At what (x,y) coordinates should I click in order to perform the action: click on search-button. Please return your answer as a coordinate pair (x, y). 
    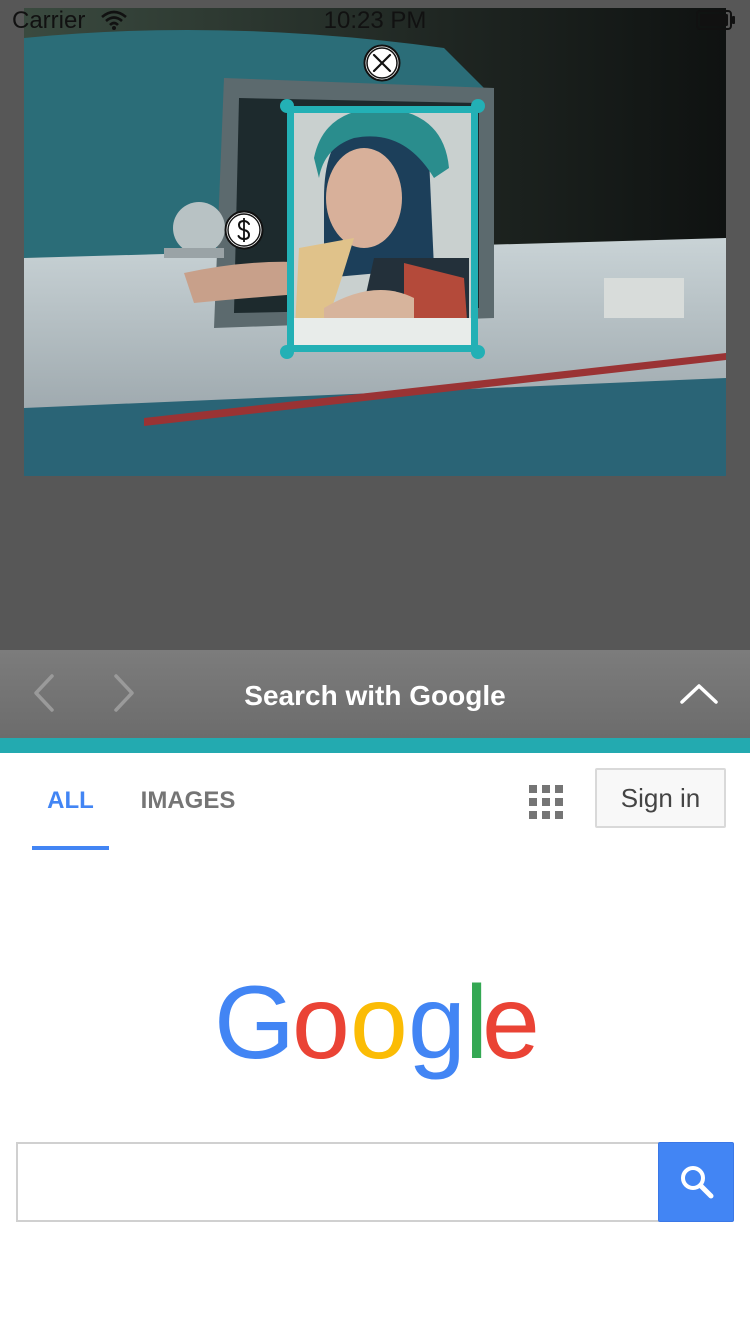
    Looking at the image, I should click on (696, 1182).